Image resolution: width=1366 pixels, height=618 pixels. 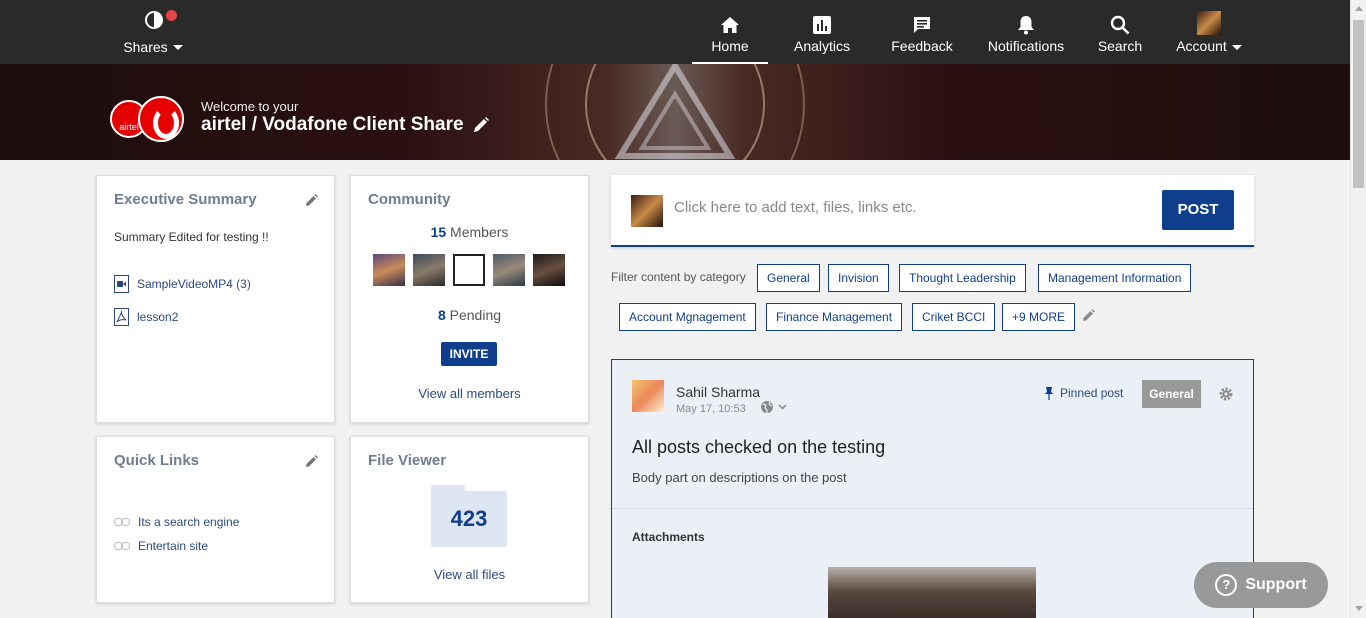 I want to click on post-category-tag: General, so click(x=1171, y=394).